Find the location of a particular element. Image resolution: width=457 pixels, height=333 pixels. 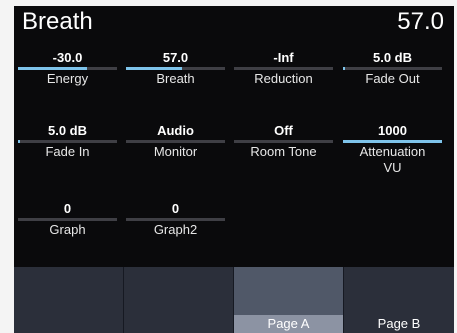

param-value: Off is located at coordinates (283, 130).